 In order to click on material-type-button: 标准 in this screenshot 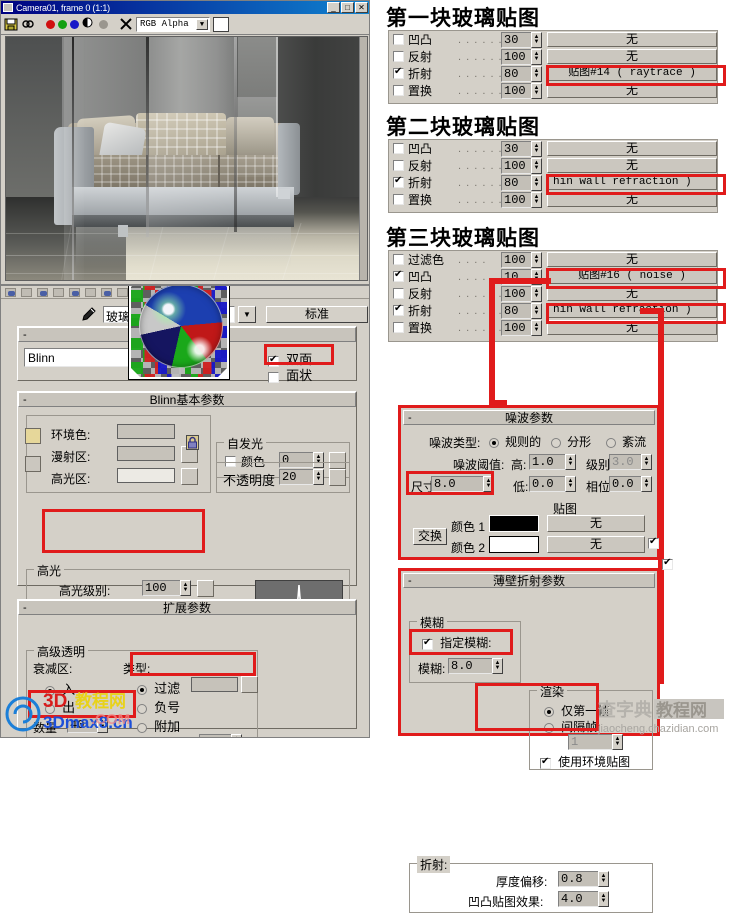, I will do `click(317, 314)`.